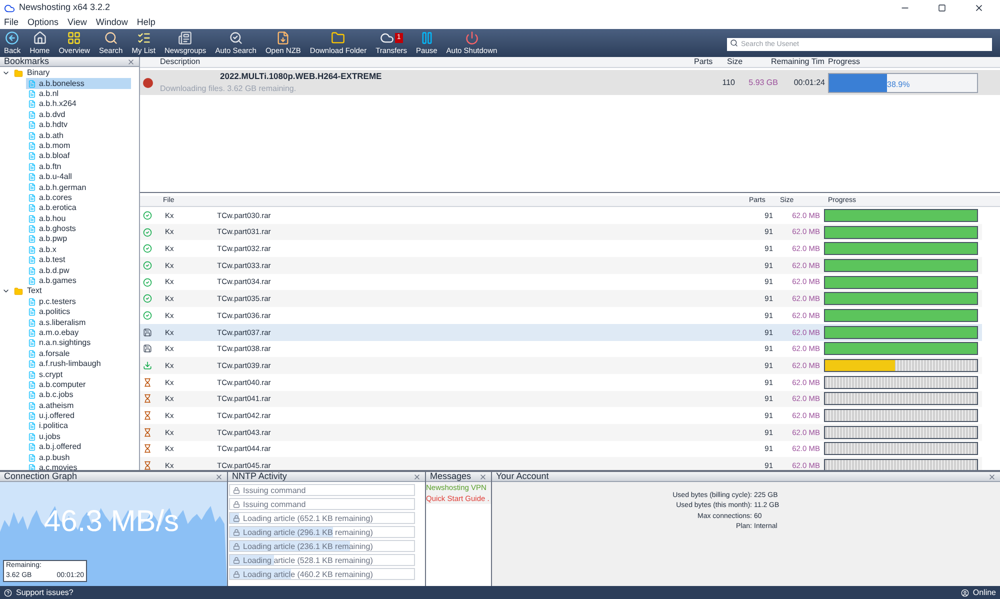  What do you see at coordinates (78, 125) in the screenshot?
I see `tree-item: a.b.hdtv` at bounding box center [78, 125].